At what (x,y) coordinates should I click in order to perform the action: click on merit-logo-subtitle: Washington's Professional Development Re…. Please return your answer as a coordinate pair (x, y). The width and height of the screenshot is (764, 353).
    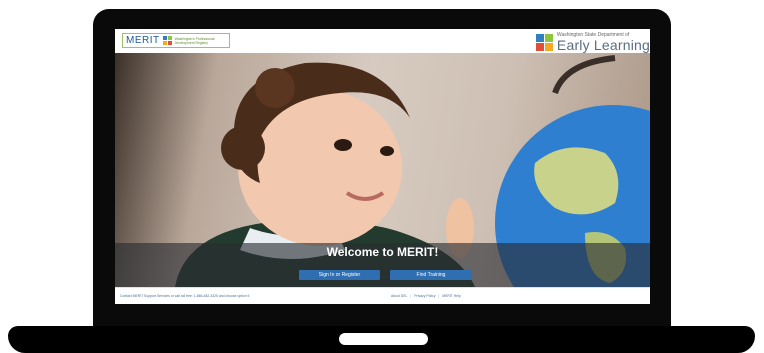
    Looking at the image, I should click on (195, 41).